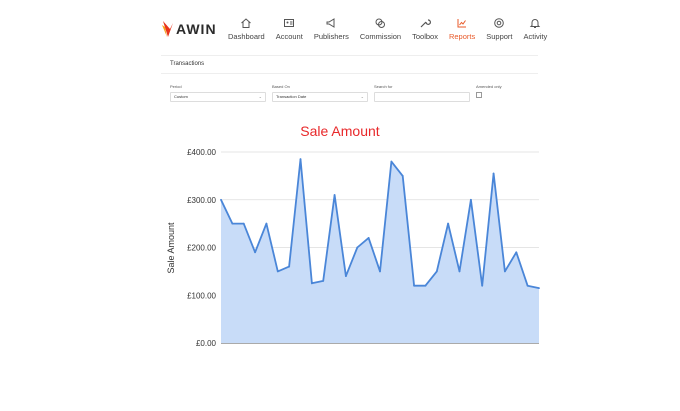 This screenshot has height=411, width=680. I want to click on y-tick-label: £0.00, so click(206, 343).